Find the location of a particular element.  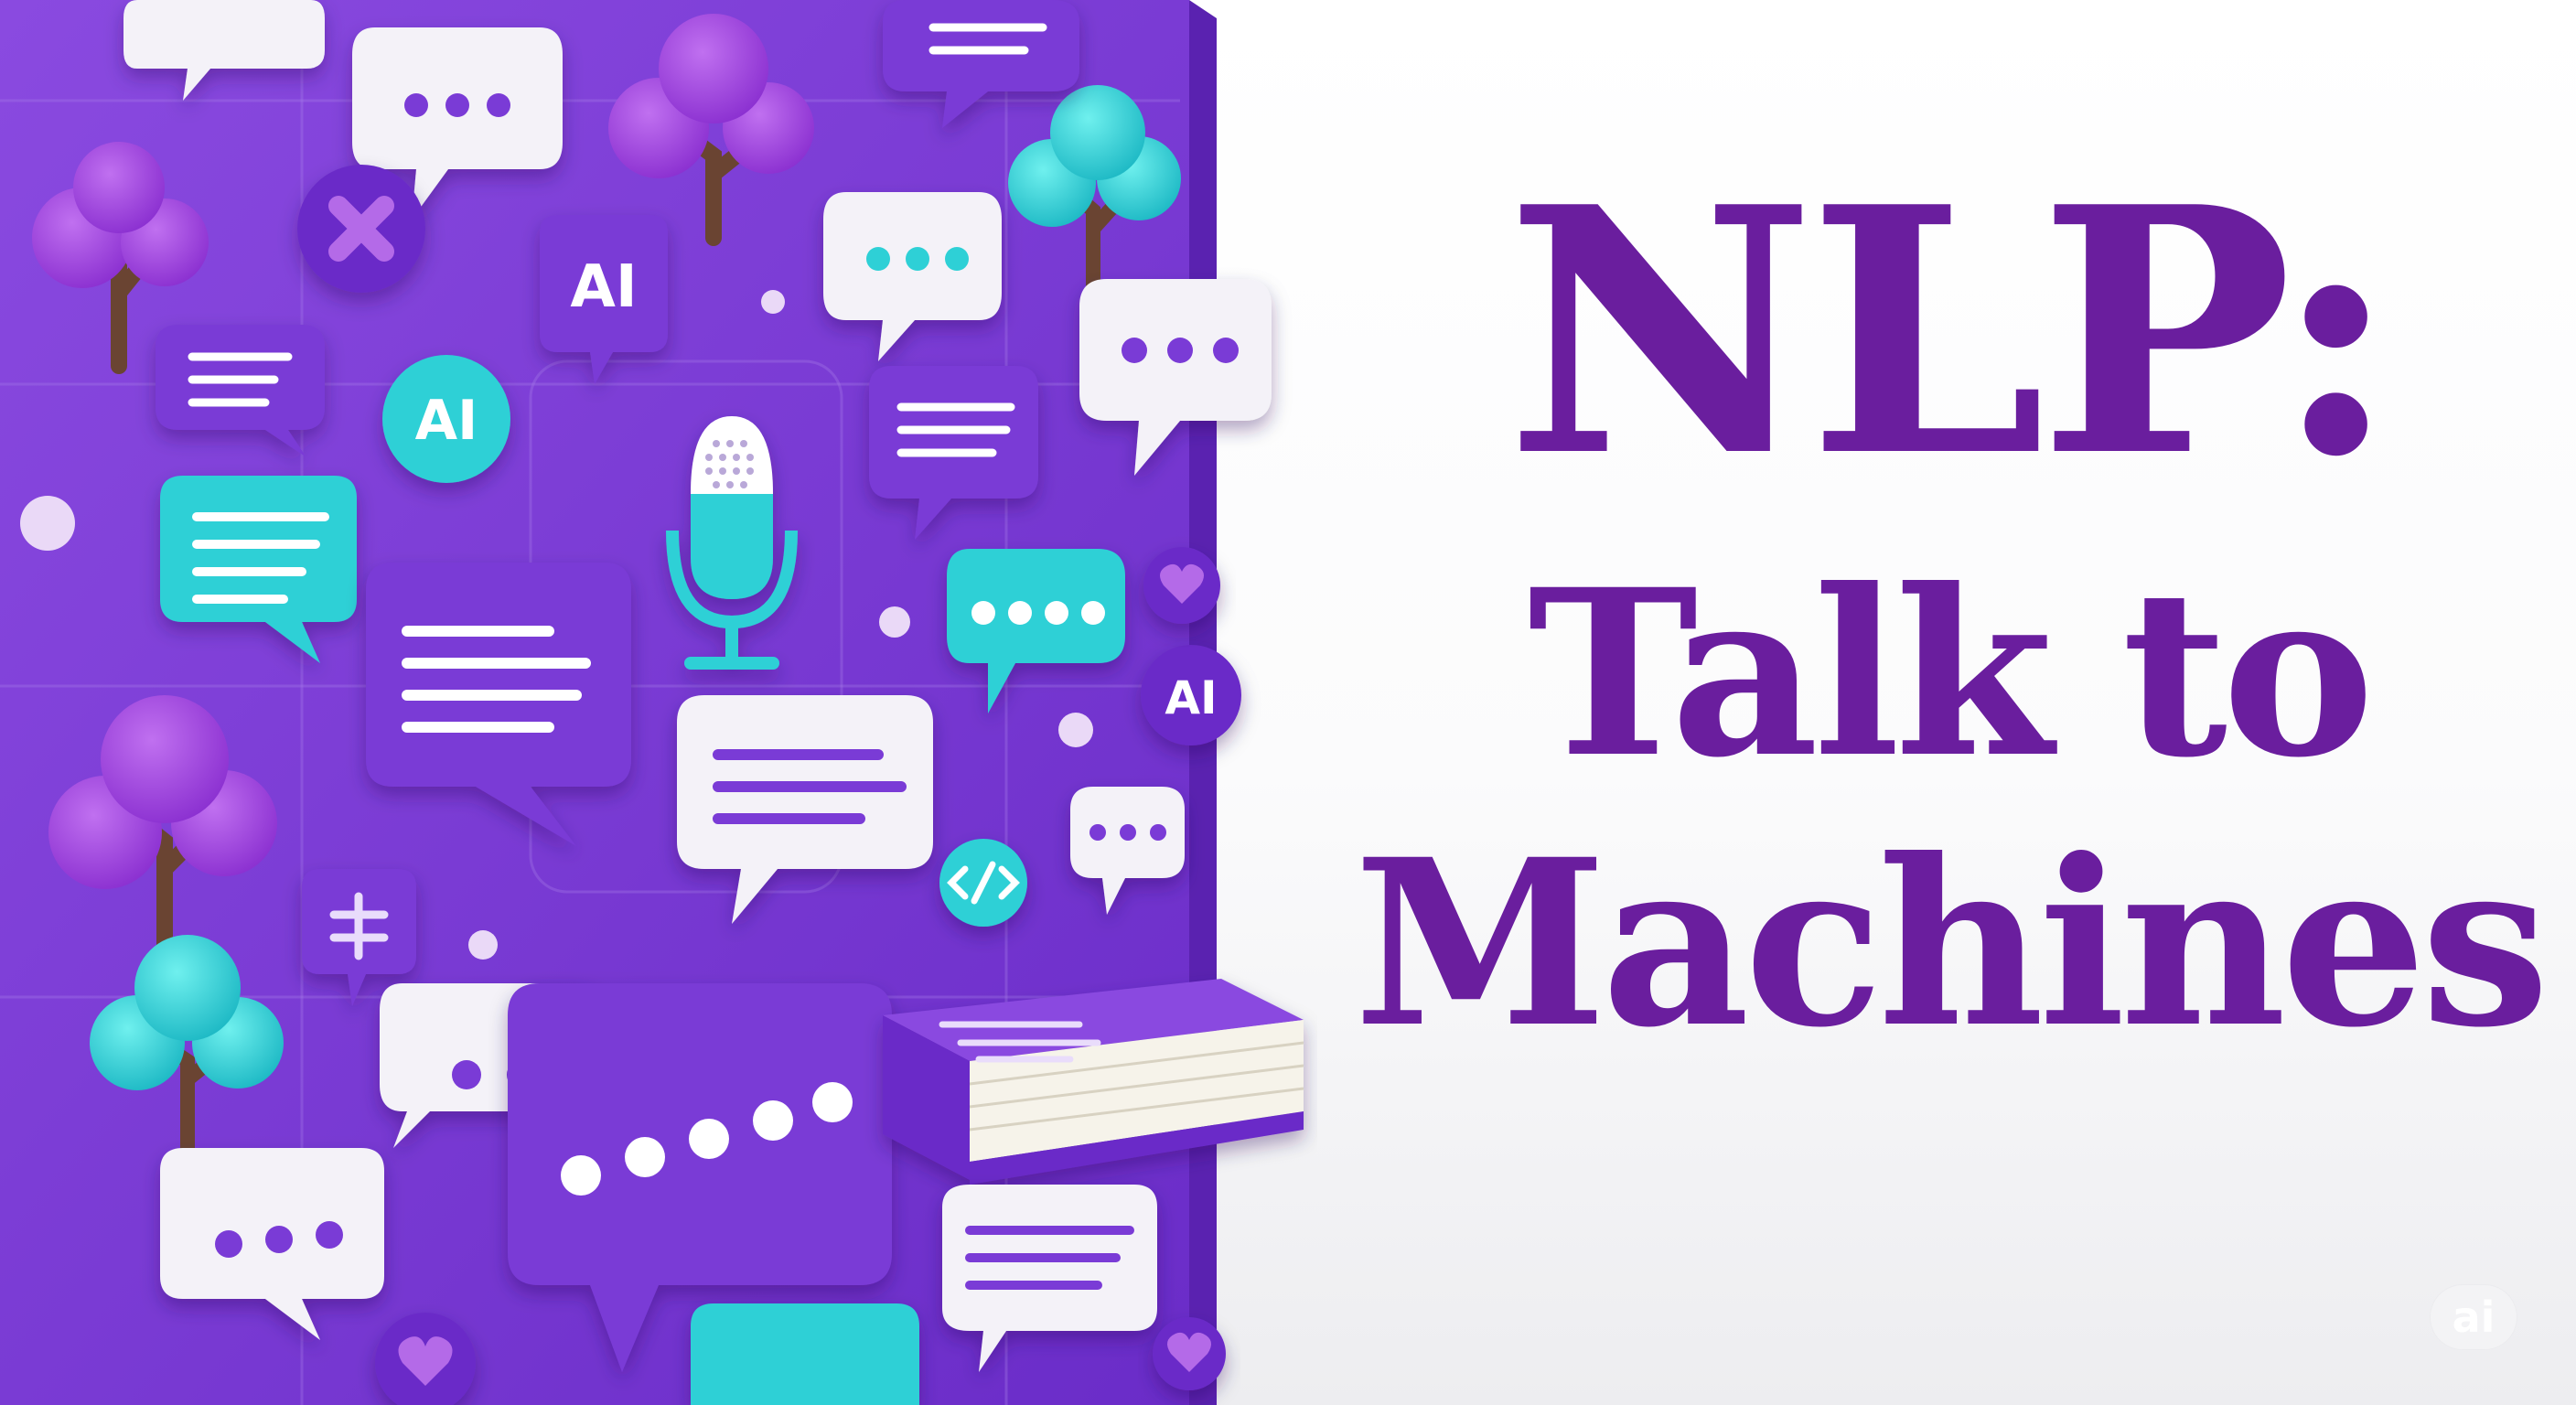

speech-bubble-icon is located at coordinates (805, 1354).